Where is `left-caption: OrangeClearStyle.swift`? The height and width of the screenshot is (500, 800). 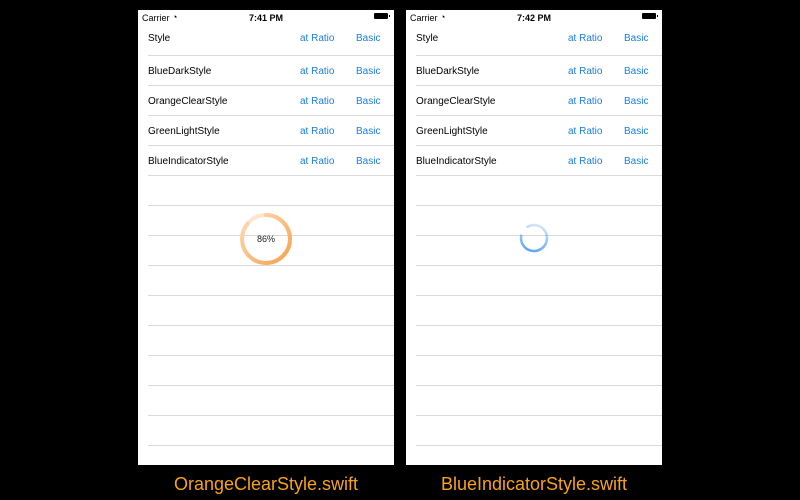 left-caption: OrangeClearStyle.swift is located at coordinates (266, 484).